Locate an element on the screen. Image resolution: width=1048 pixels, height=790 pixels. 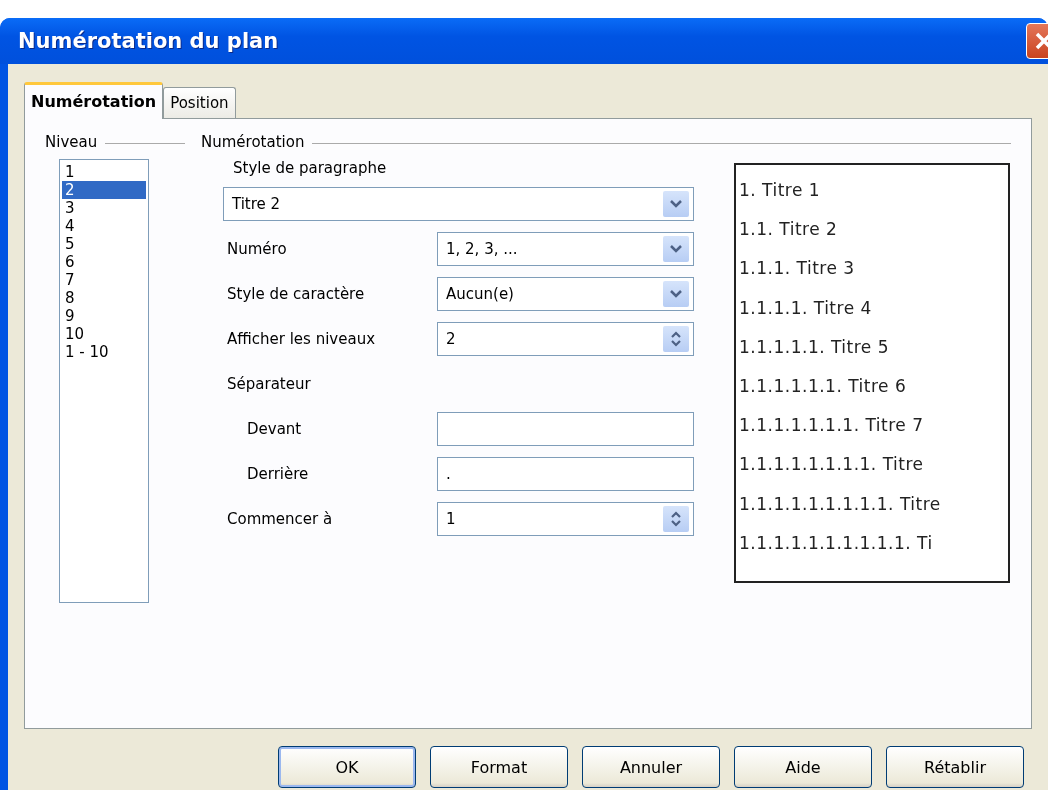
field-label: Commencer à is located at coordinates (280, 519).